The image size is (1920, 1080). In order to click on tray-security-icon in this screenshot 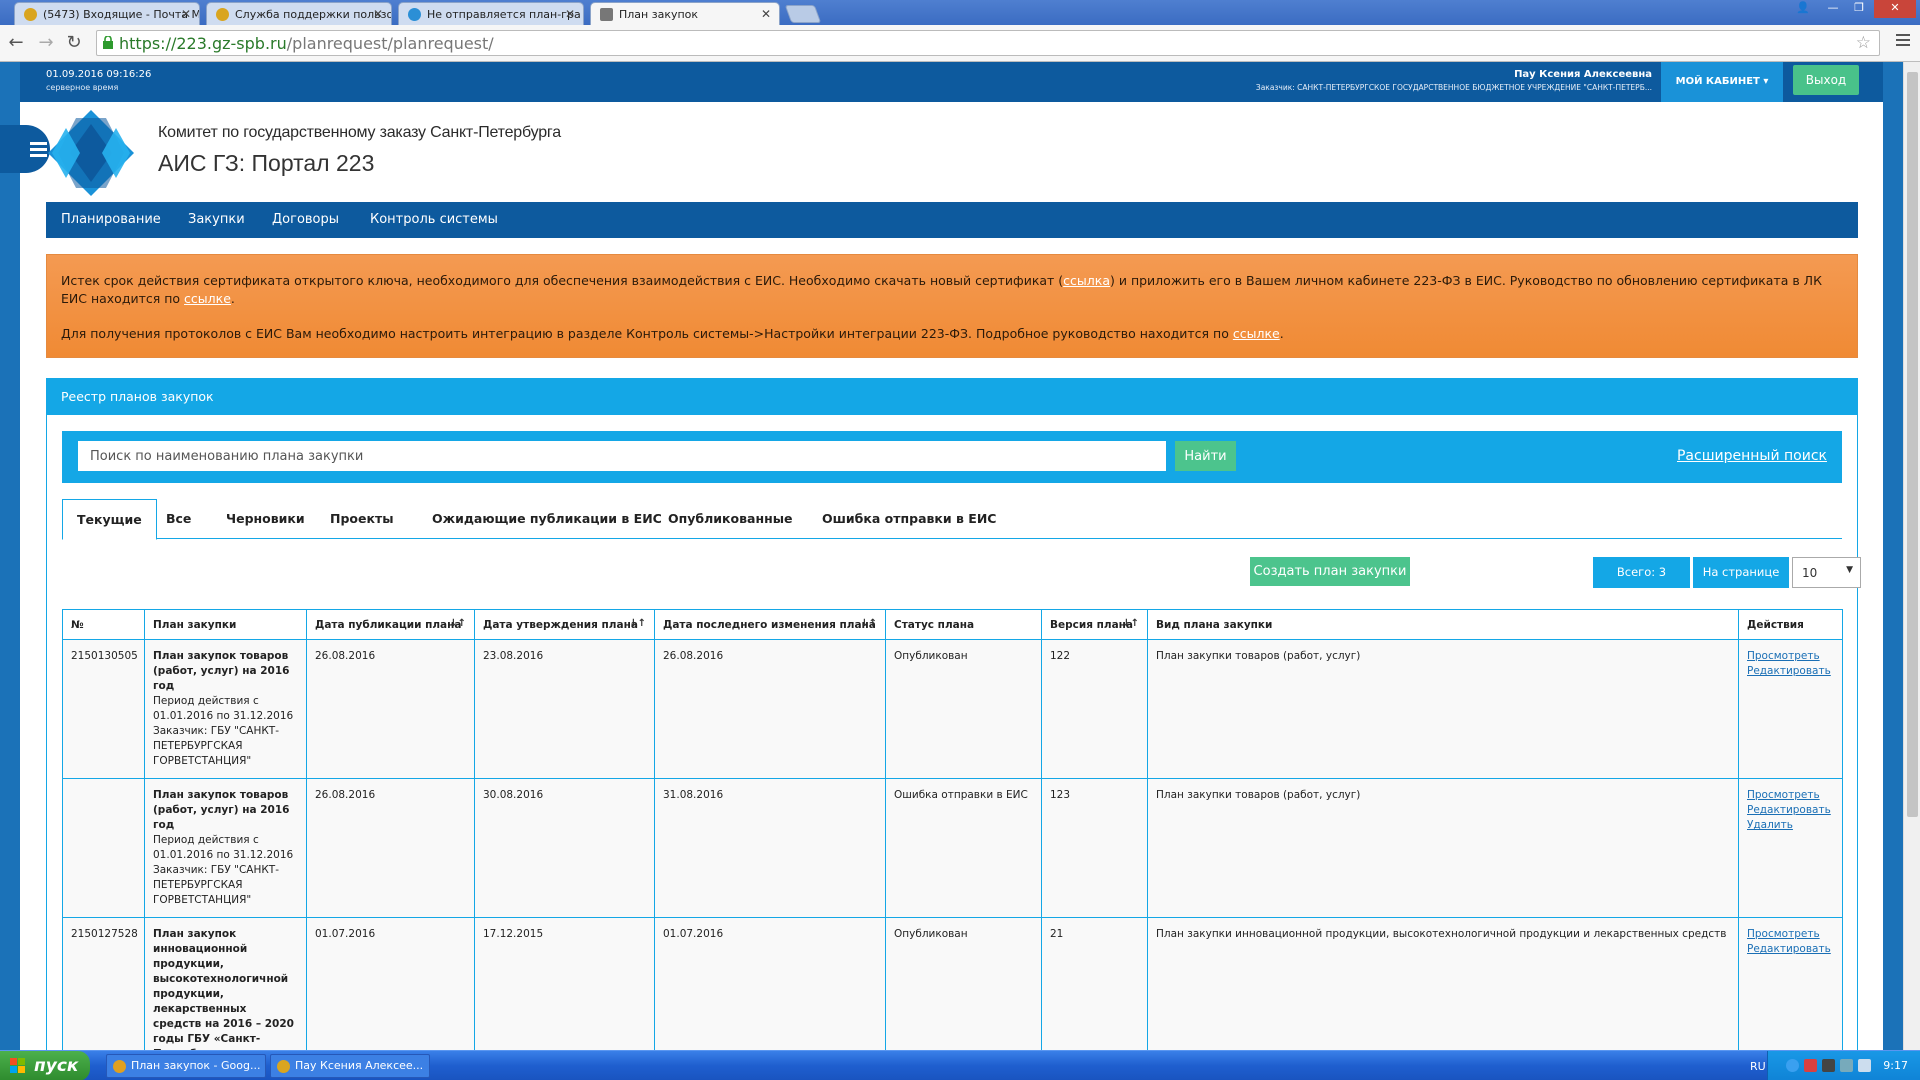, I will do `click(1846, 1065)`.